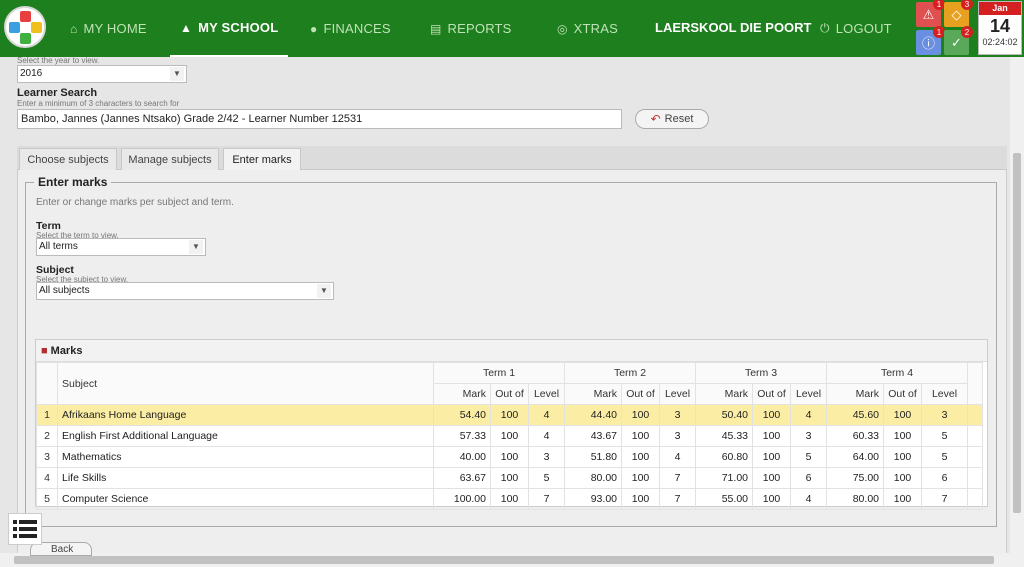  I want to click on app-logo, so click(25, 27).